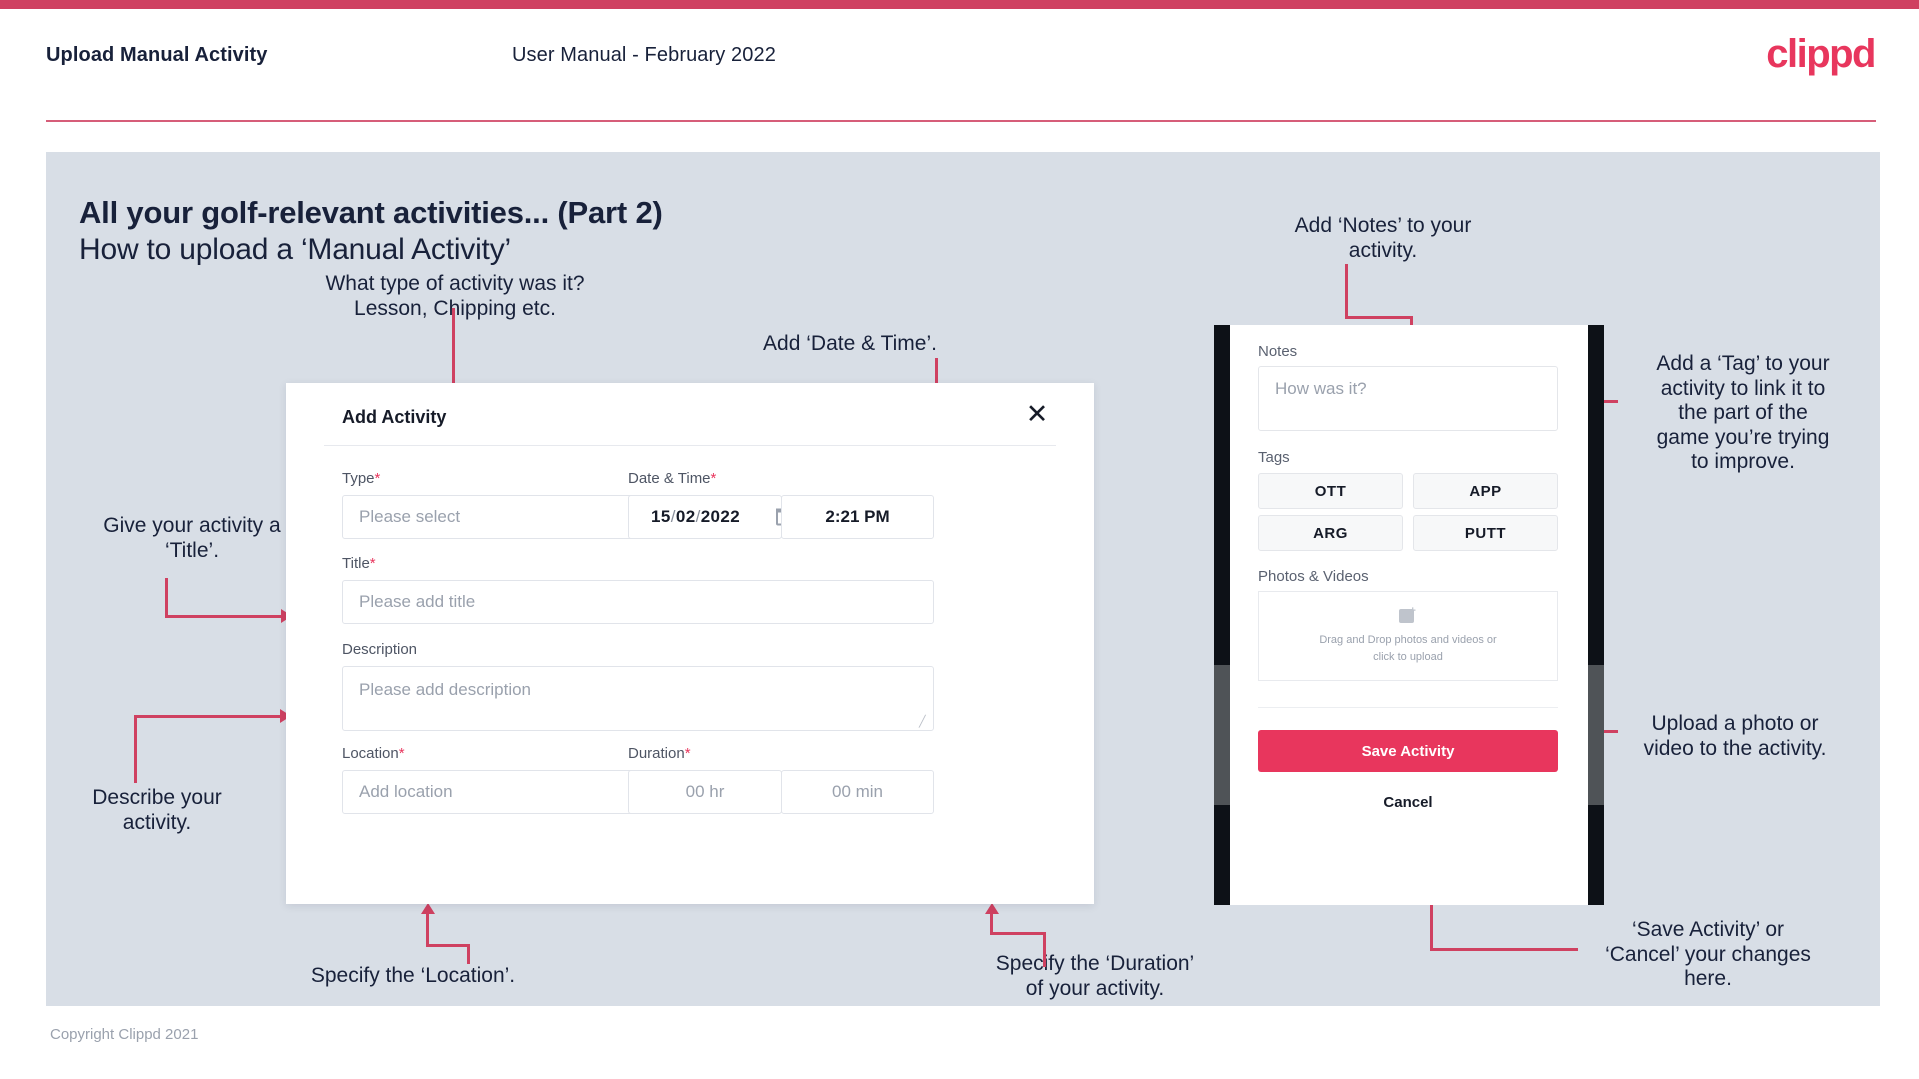 The width and height of the screenshot is (1919, 1079). I want to click on location-label: Location*, so click(373, 753).